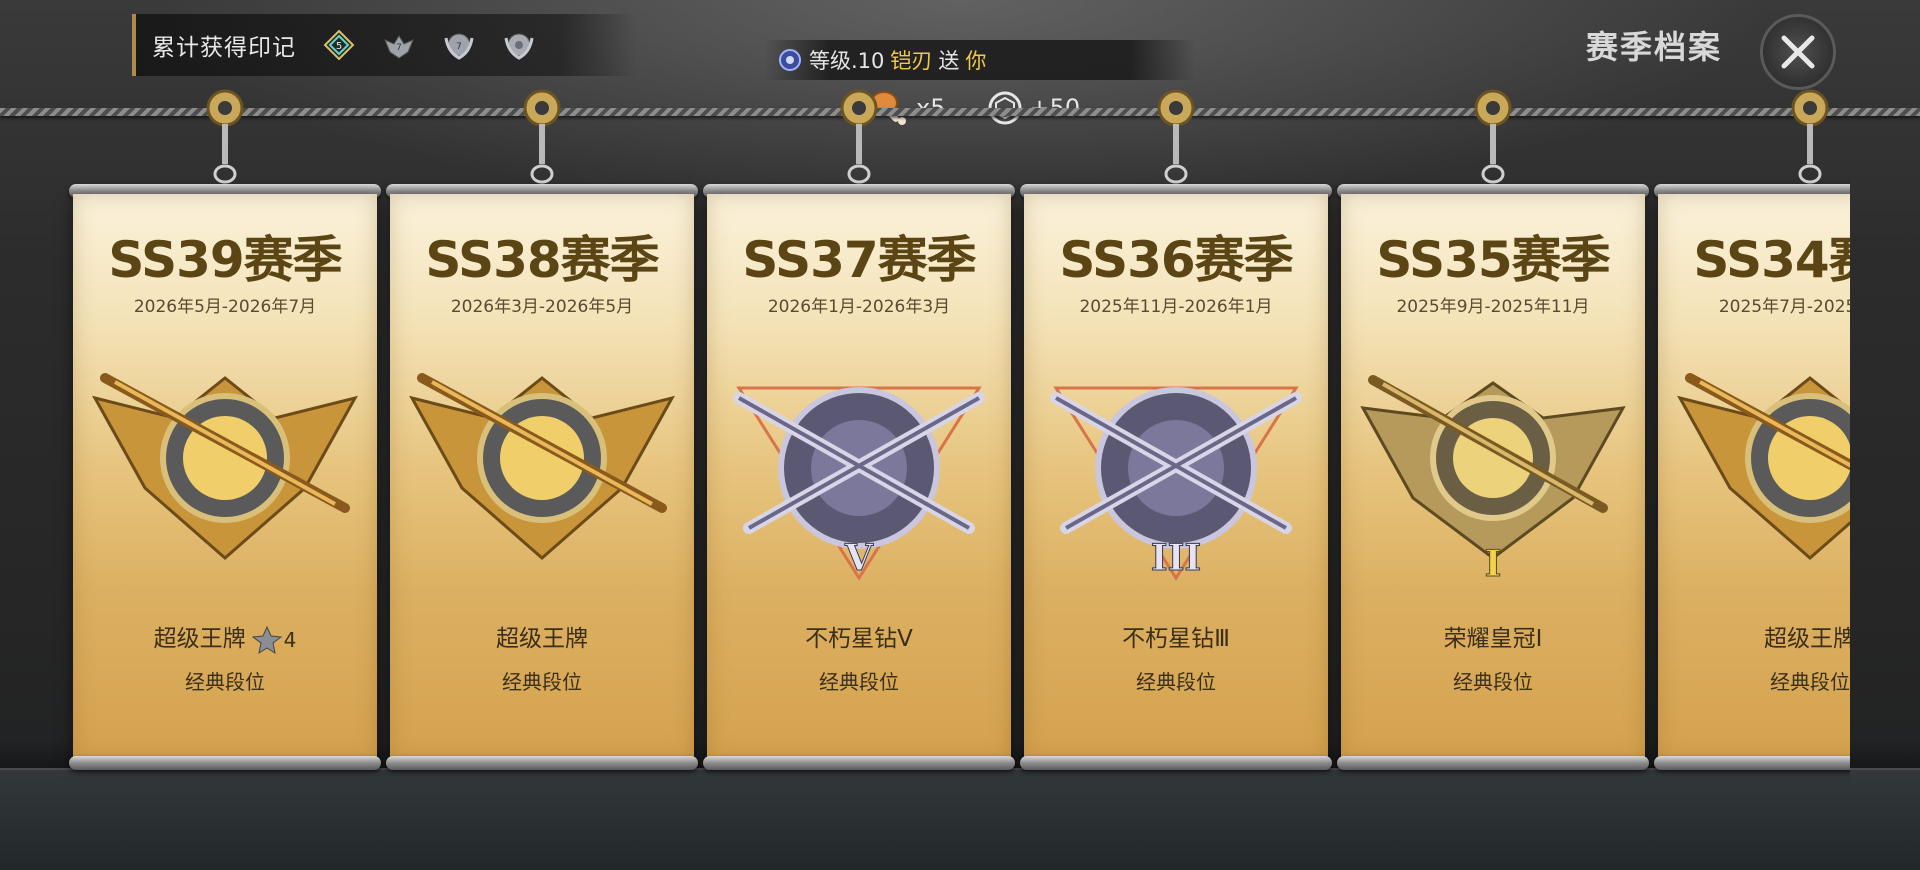 The height and width of the screenshot is (870, 1920). What do you see at coordinates (225, 260) in the screenshot?
I see `season-title: SS39赛季` at bounding box center [225, 260].